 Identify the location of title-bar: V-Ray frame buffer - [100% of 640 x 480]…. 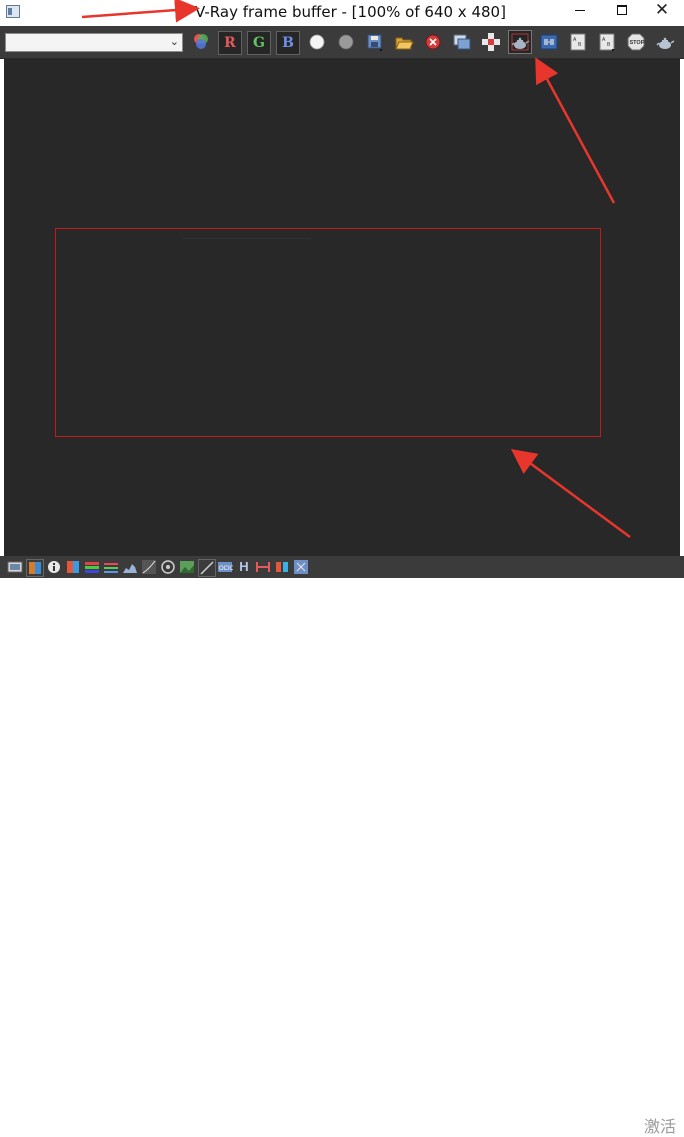
(342, 13).